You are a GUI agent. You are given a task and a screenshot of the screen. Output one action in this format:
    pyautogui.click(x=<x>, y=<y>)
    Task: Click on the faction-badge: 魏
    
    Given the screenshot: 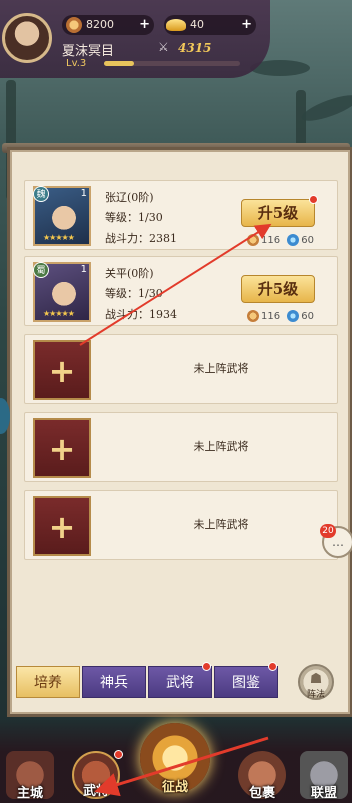 What is the action you would take?
    pyautogui.click(x=41, y=194)
    